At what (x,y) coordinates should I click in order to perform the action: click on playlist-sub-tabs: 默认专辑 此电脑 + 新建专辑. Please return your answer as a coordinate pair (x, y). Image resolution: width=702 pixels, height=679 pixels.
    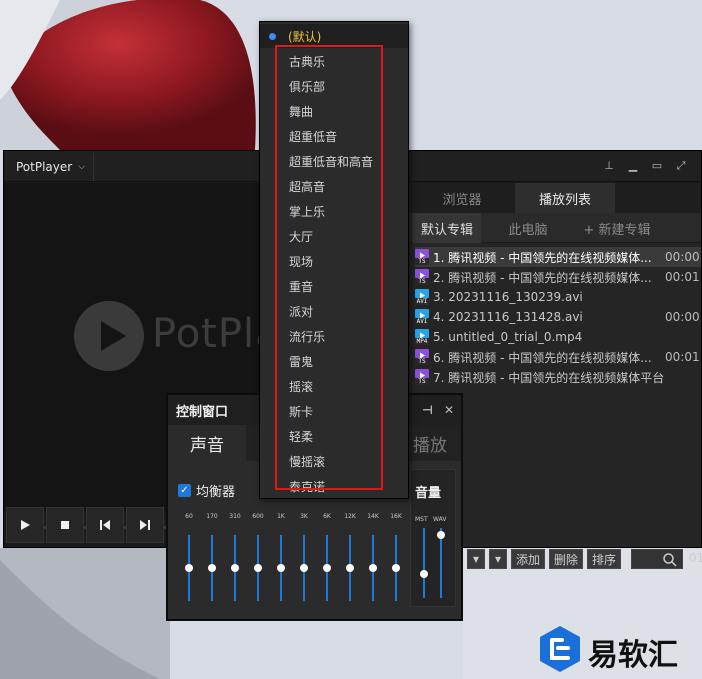
    Looking at the image, I should click on (555, 228).